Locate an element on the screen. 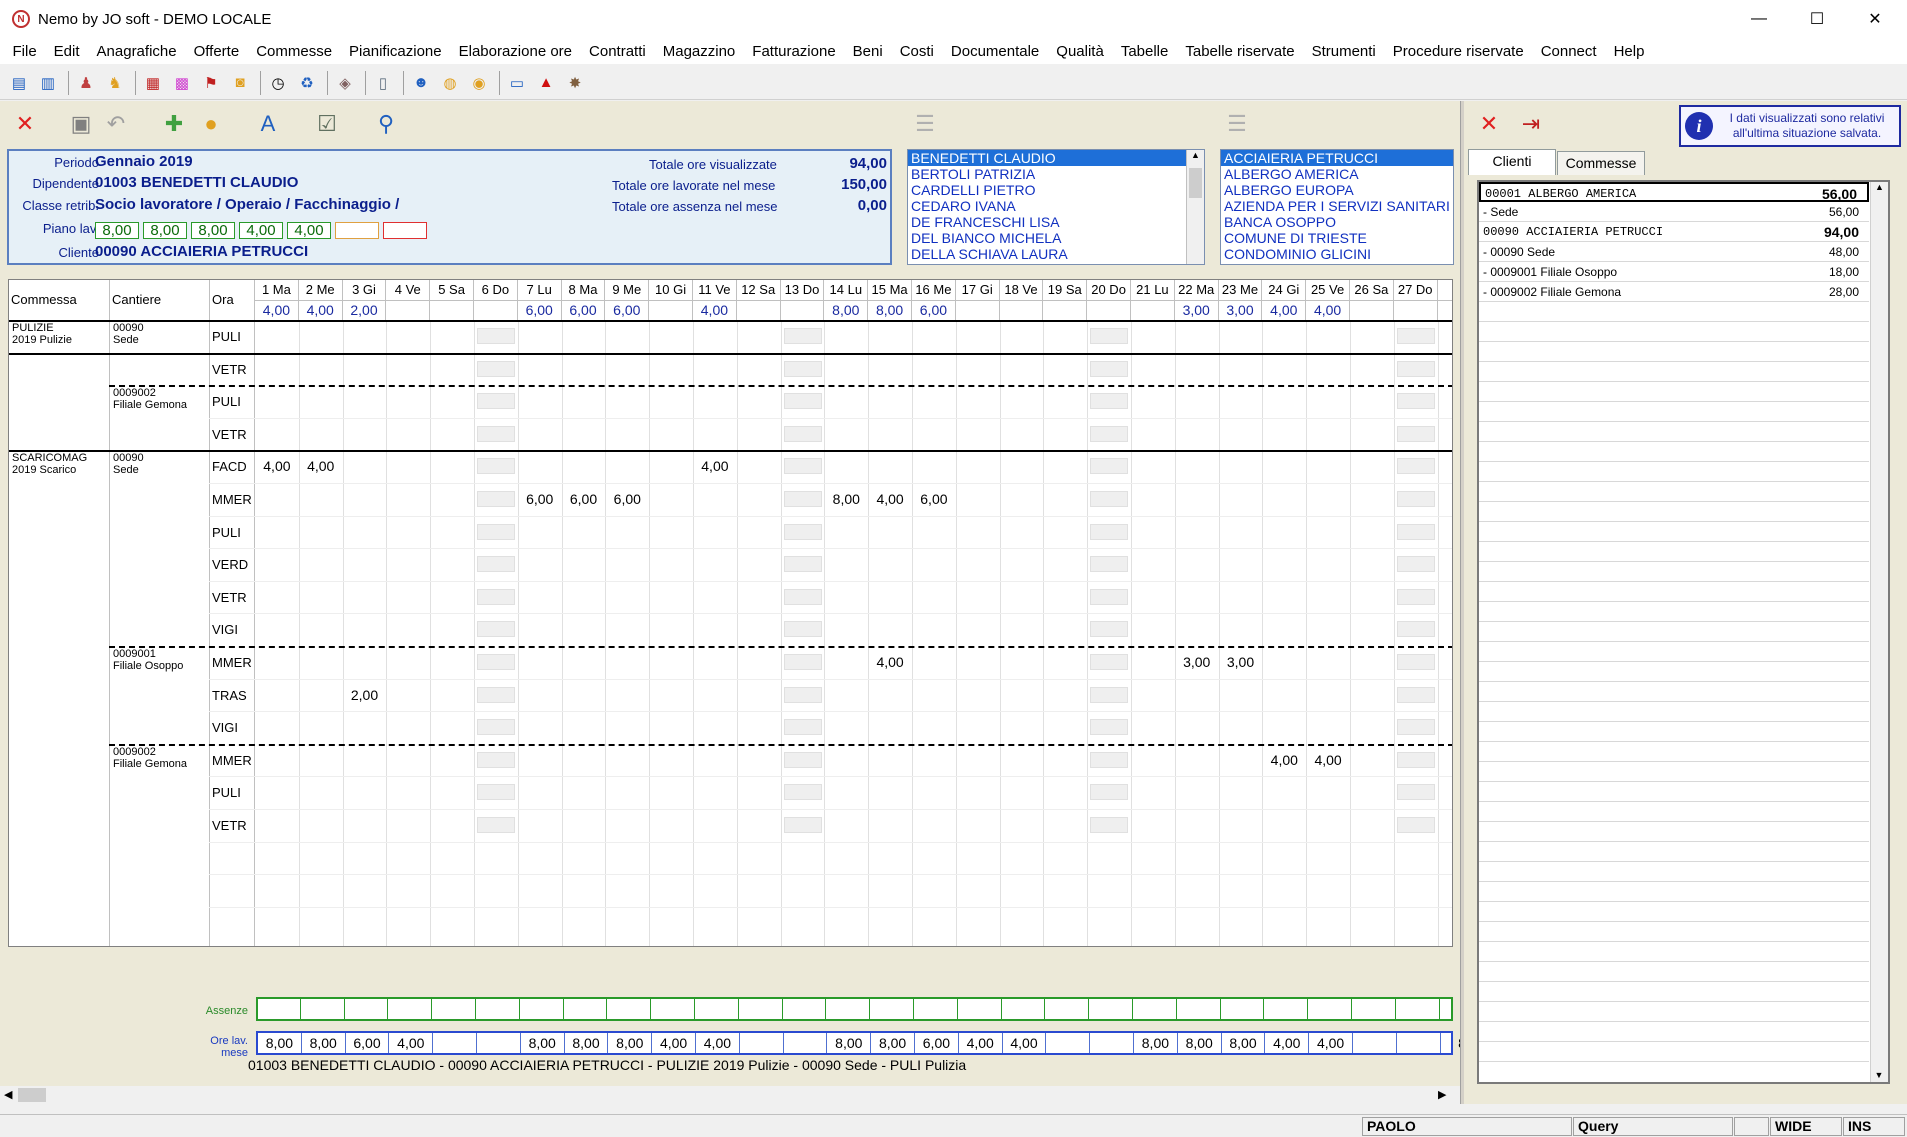 The height and width of the screenshot is (1137, 1907). money-icon: ◉ is located at coordinates (479, 83).